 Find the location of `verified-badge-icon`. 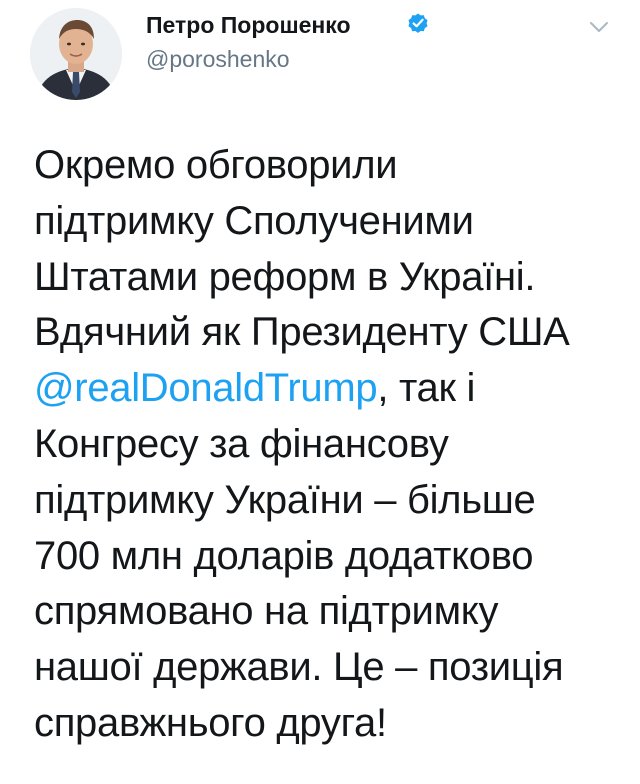

verified-badge-icon is located at coordinates (418, 23).